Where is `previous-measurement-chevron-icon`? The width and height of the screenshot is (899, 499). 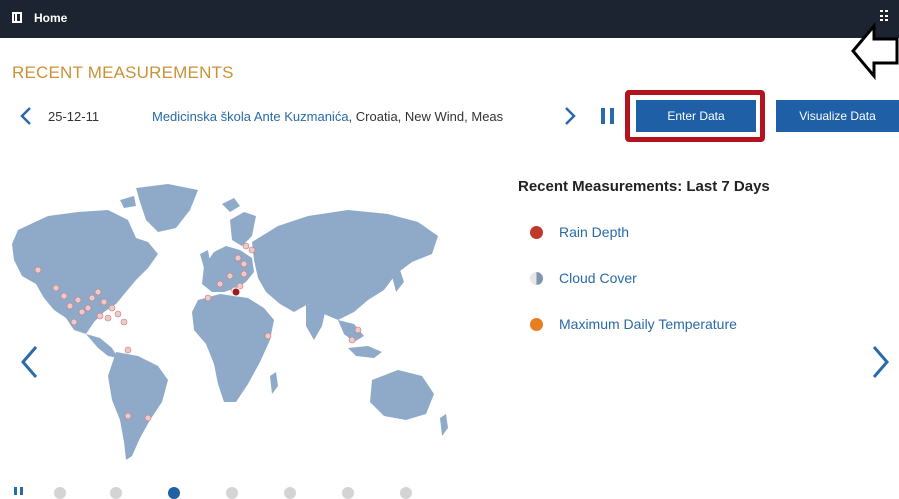
previous-measurement-chevron-icon is located at coordinates (26, 116).